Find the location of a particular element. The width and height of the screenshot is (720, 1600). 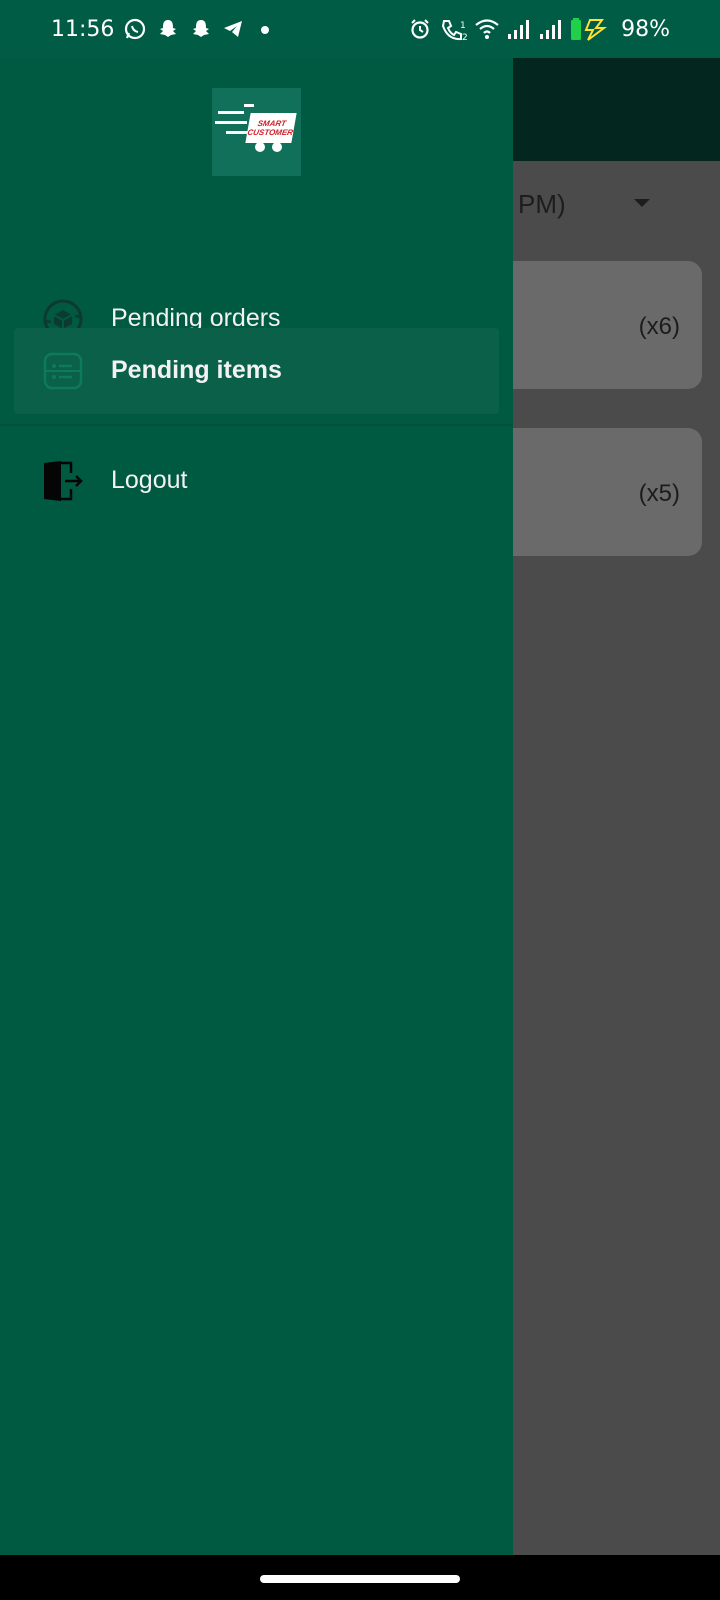

whatsapp-icon is located at coordinates (135, 29).